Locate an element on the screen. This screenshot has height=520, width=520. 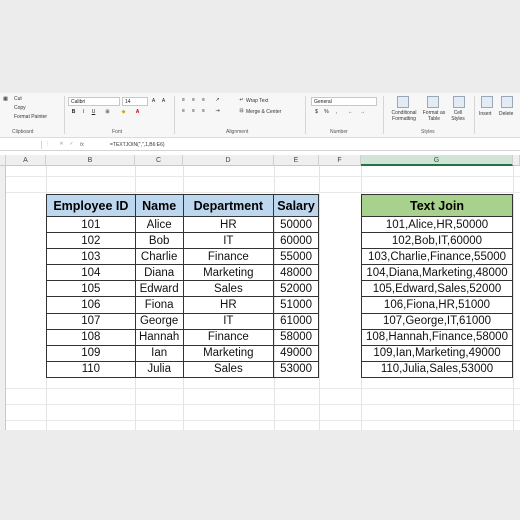
format-painter-button: Format Painter is located at coordinates (30, 117).